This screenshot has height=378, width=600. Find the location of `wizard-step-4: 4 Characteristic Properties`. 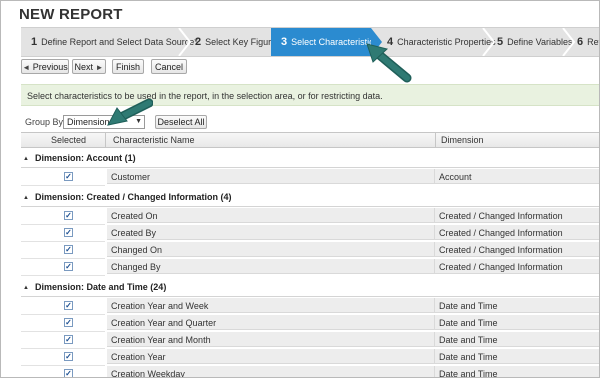

wizard-step-4: 4 Characteristic Properties is located at coordinates (436, 42).